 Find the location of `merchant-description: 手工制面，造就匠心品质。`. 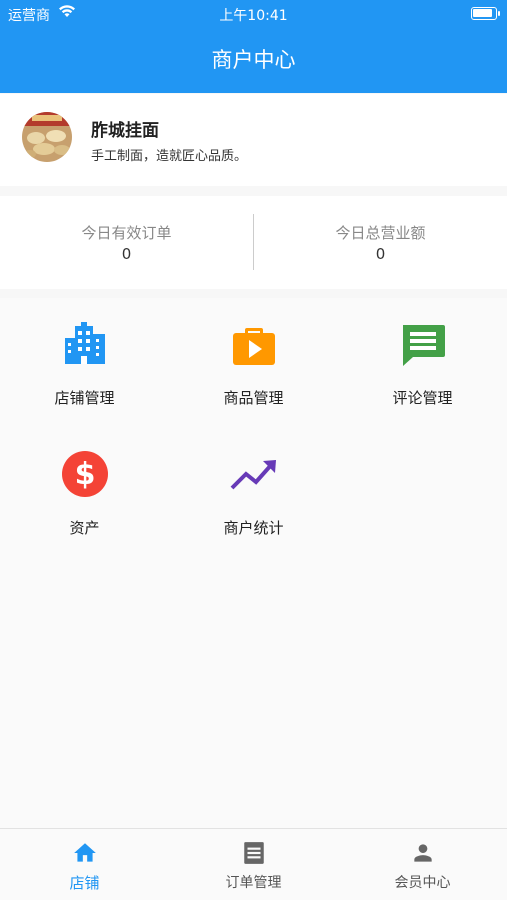

merchant-description: 手工制面，造就匠心品质。 is located at coordinates (169, 156).